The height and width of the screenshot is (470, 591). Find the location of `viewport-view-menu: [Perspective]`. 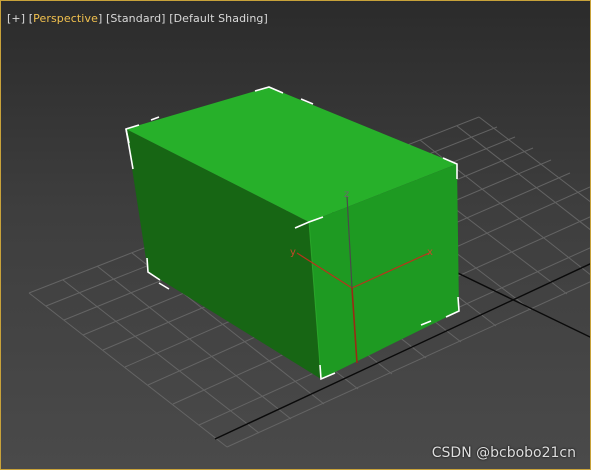

viewport-view-menu: [Perspective] is located at coordinates (66, 18).